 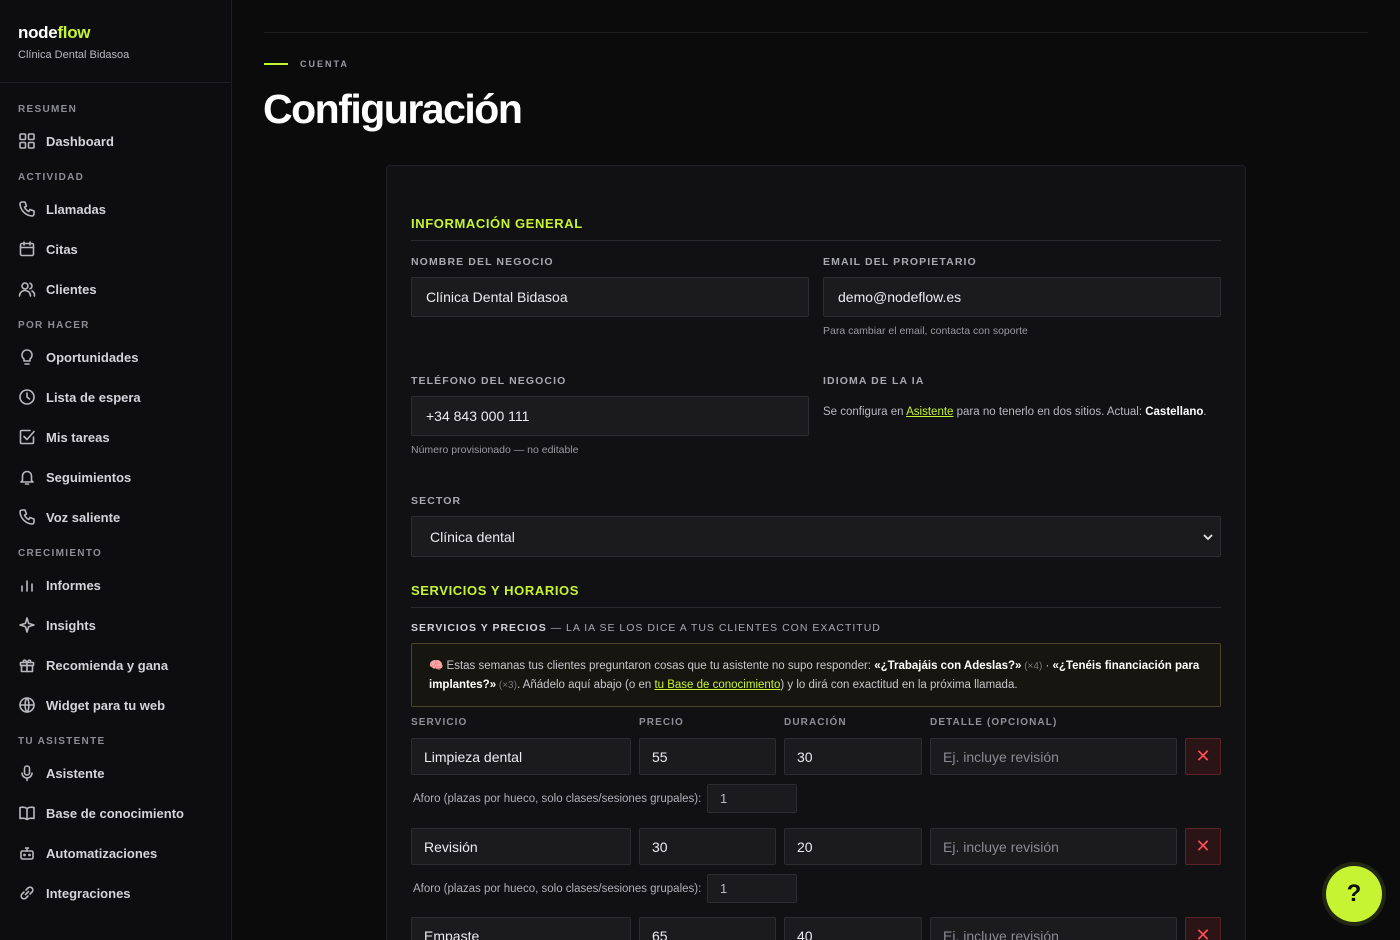 What do you see at coordinates (521, 846) in the screenshot?
I see `service-name-input: Revisión` at bounding box center [521, 846].